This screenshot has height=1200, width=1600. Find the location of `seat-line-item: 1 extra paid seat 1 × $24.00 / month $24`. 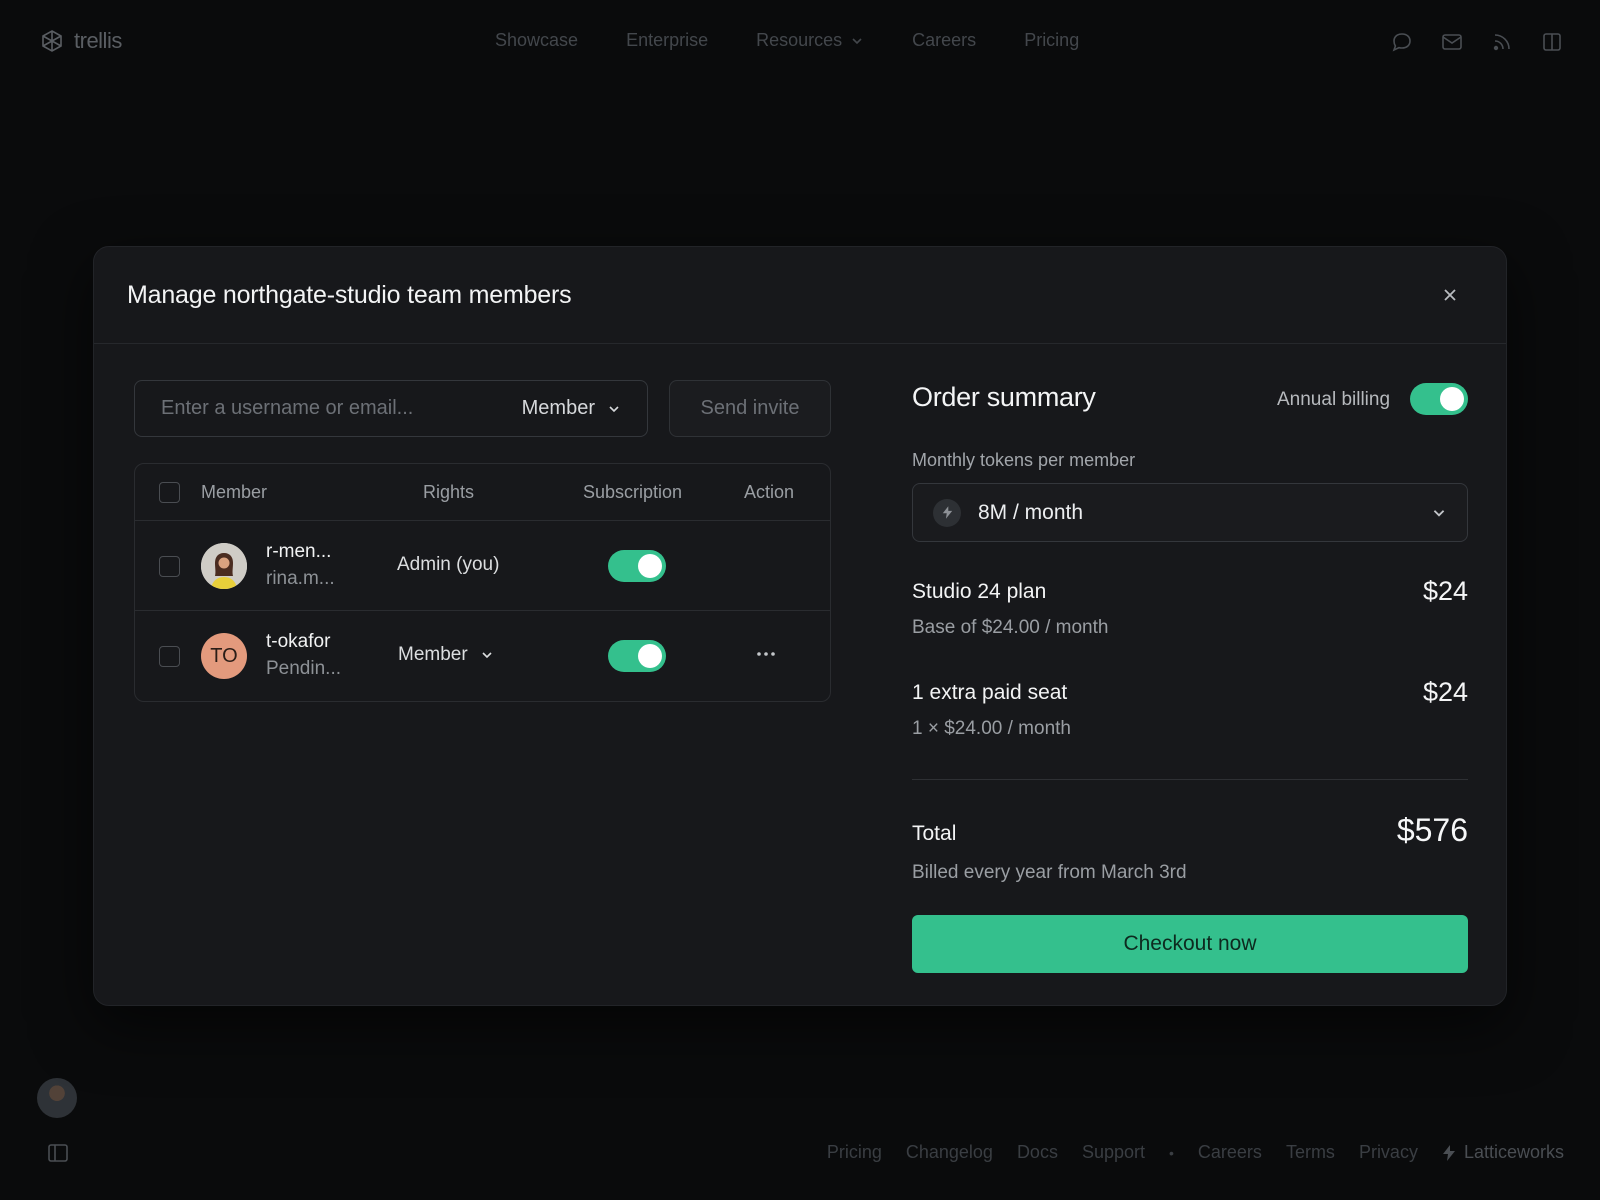

seat-line-item: 1 extra paid seat 1 × $24.00 / month $24 is located at coordinates (1190, 708).